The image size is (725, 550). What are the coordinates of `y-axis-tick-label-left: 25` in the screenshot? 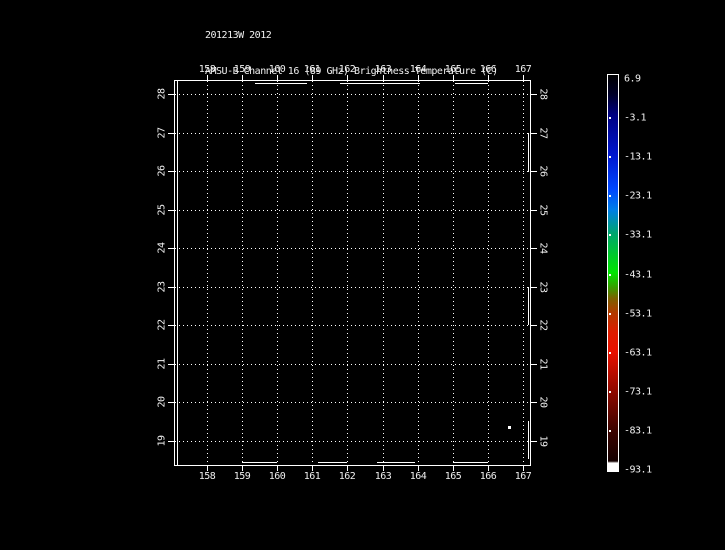 It's located at (162, 210).